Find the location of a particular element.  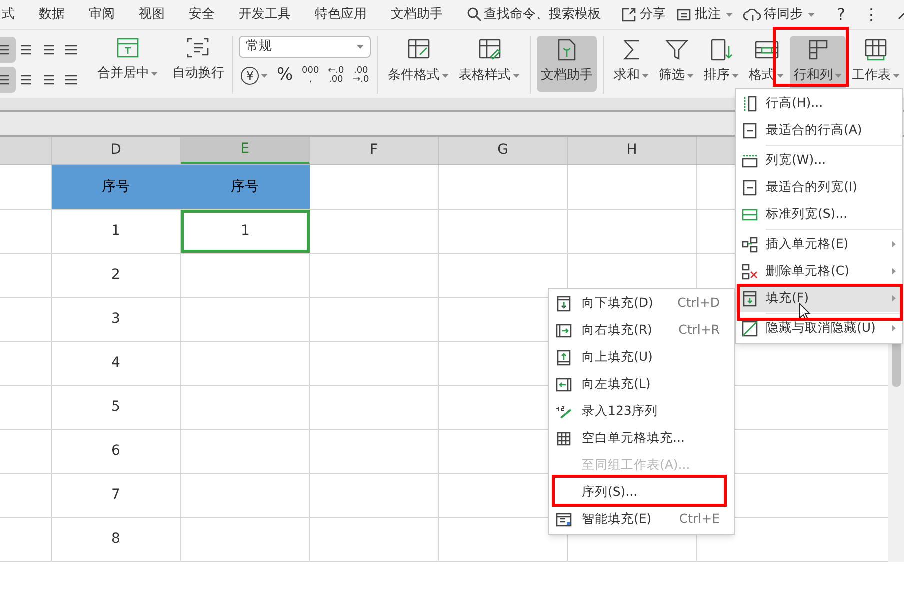

menu-tab: 安全 is located at coordinates (202, 14).